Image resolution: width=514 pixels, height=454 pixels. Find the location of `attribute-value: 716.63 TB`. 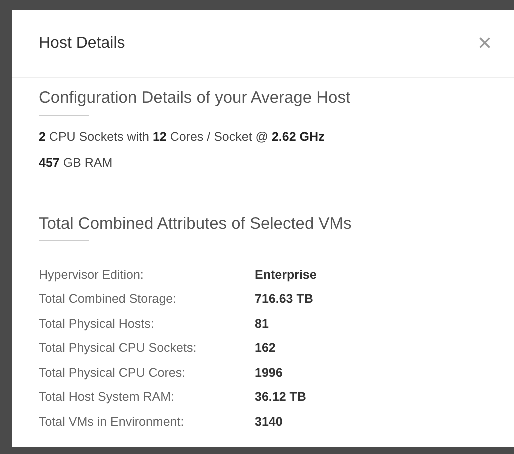

attribute-value: 716.63 TB is located at coordinates (284, 299).